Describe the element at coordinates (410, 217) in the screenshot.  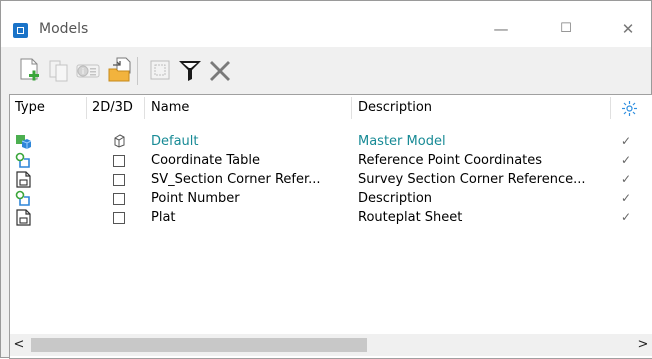
I see `model-description: Routeplat Sheet` at that location.